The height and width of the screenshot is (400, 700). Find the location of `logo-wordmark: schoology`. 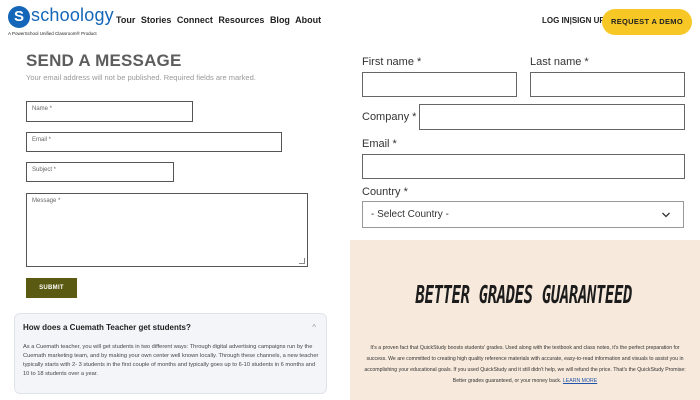

logo-wordmark: schoology is located at coordinates (72, 15).